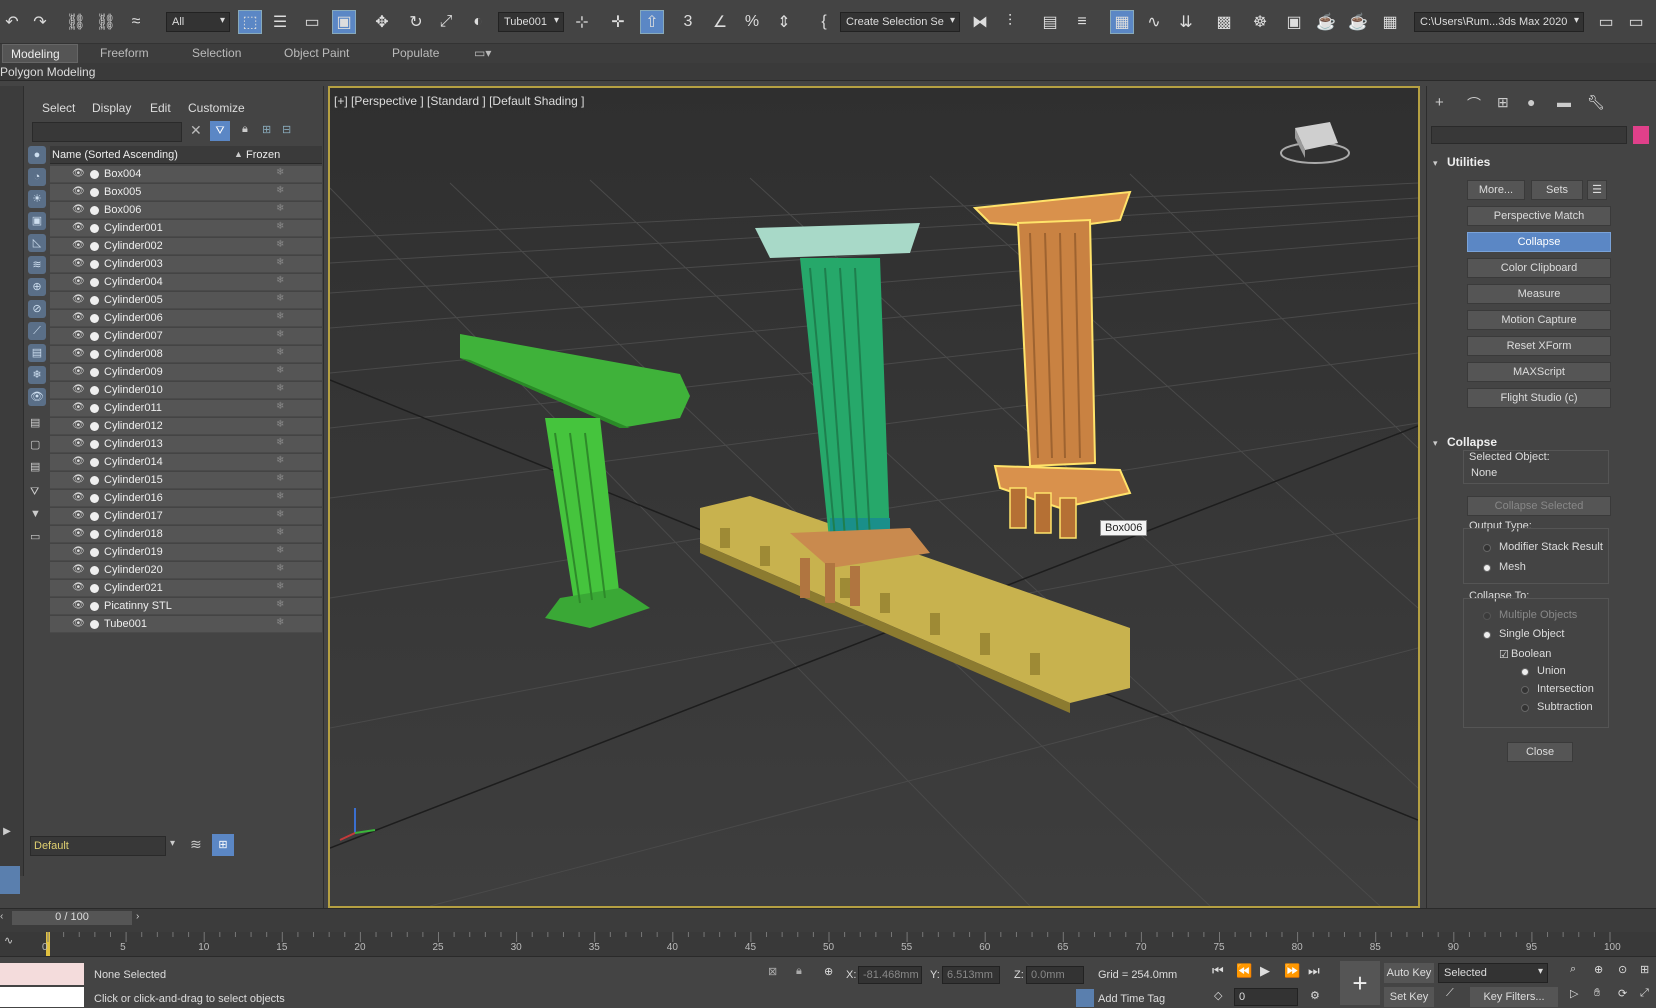 This screenshot has width=1656, height=1008. Describe the element at coordinates (1539, 216) in the screenshot. I see `utility-button-perspective-match: Perspective Match` at that location.